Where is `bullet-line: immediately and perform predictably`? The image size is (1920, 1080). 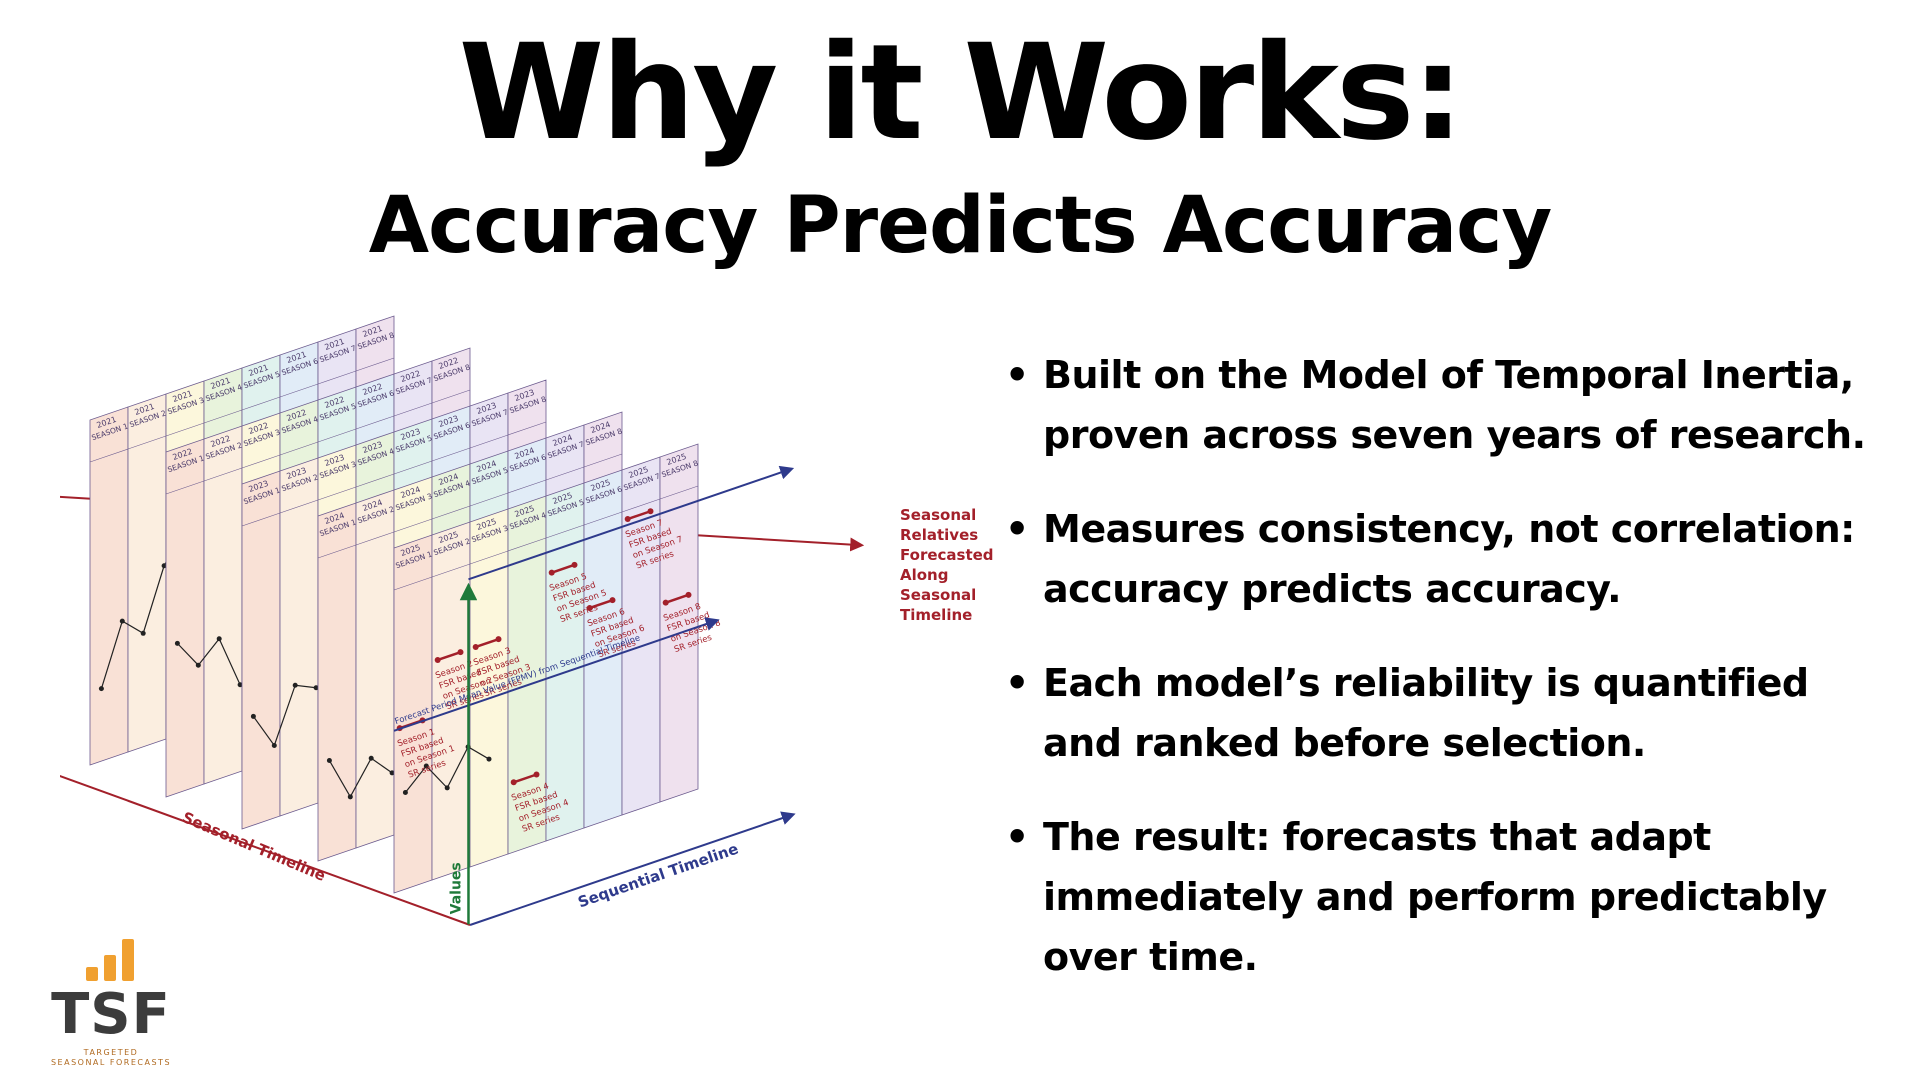 bullet-line: immediately and perform predictably is located at coordinates (1435, 897).